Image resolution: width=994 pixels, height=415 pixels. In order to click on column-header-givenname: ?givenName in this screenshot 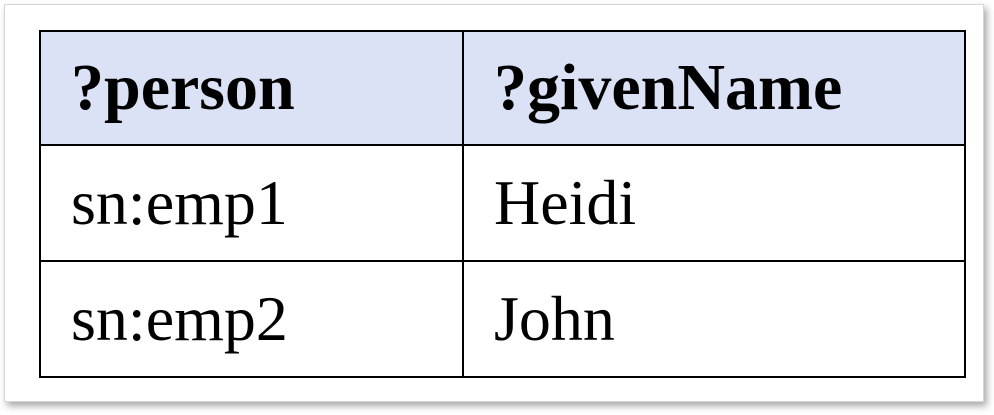, I will do `click(714, 88)`.